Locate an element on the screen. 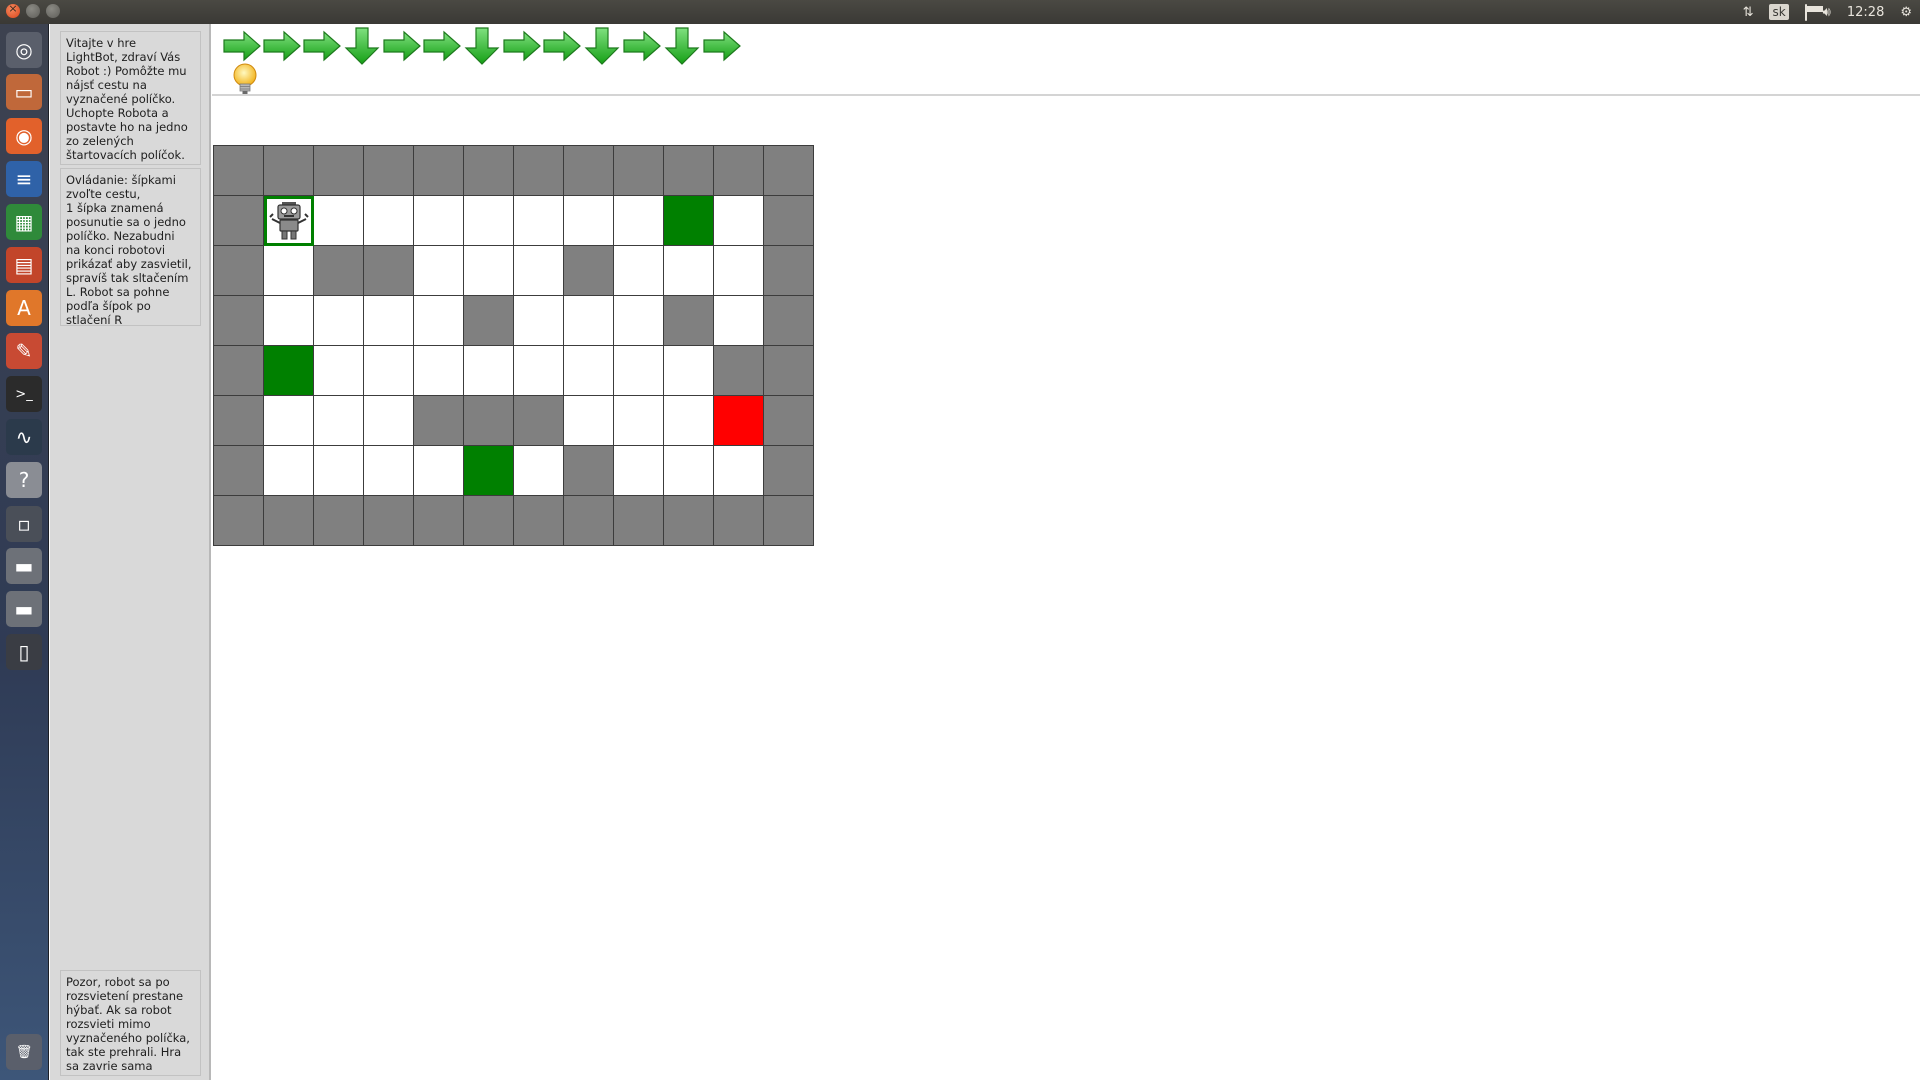  light-bulb-icon is located at coordinates (245, 79).